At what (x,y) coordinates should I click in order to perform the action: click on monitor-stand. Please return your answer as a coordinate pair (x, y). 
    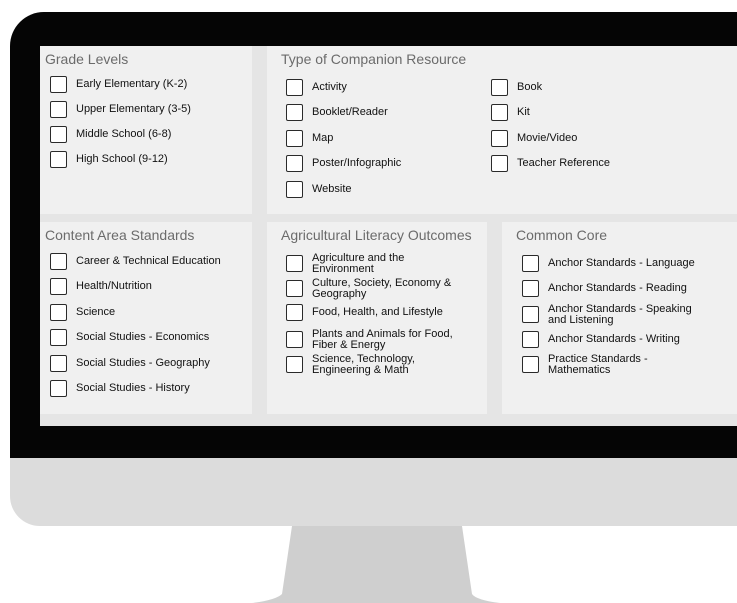
    Looking at the image, I should click on (376, 564).